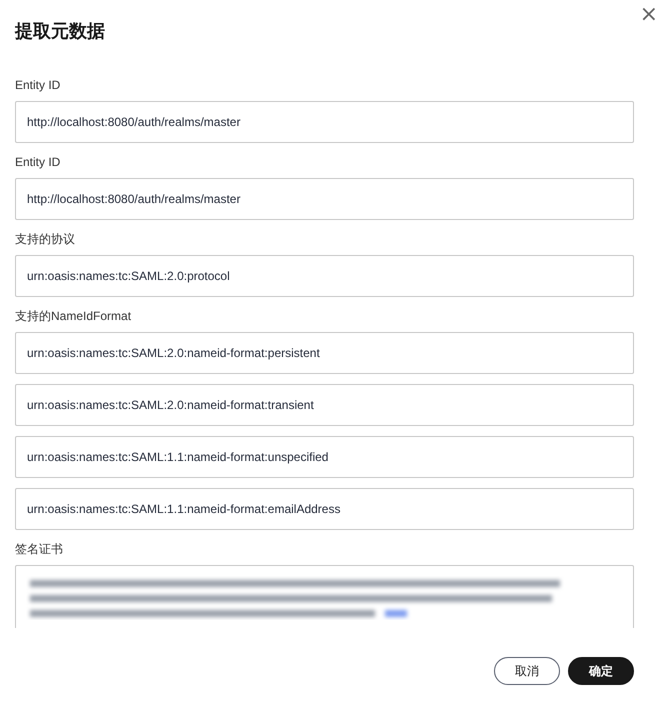  What do you see at coordinates (324, 405) in the screenshot?
I see `input-field: urn:oasis:names:tc:SAML:2.0:nameid-format:transient` at bounding box center [324, 405].